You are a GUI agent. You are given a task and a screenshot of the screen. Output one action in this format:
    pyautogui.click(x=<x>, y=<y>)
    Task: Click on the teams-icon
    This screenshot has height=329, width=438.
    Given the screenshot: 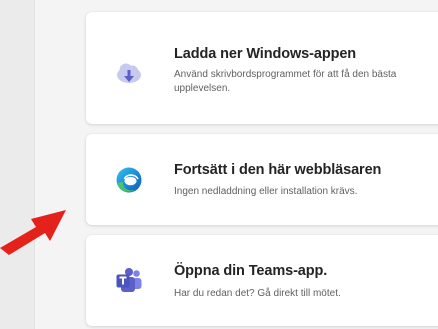 What is the action you would take?
    pyautogui.click(x=129, y=280)
    